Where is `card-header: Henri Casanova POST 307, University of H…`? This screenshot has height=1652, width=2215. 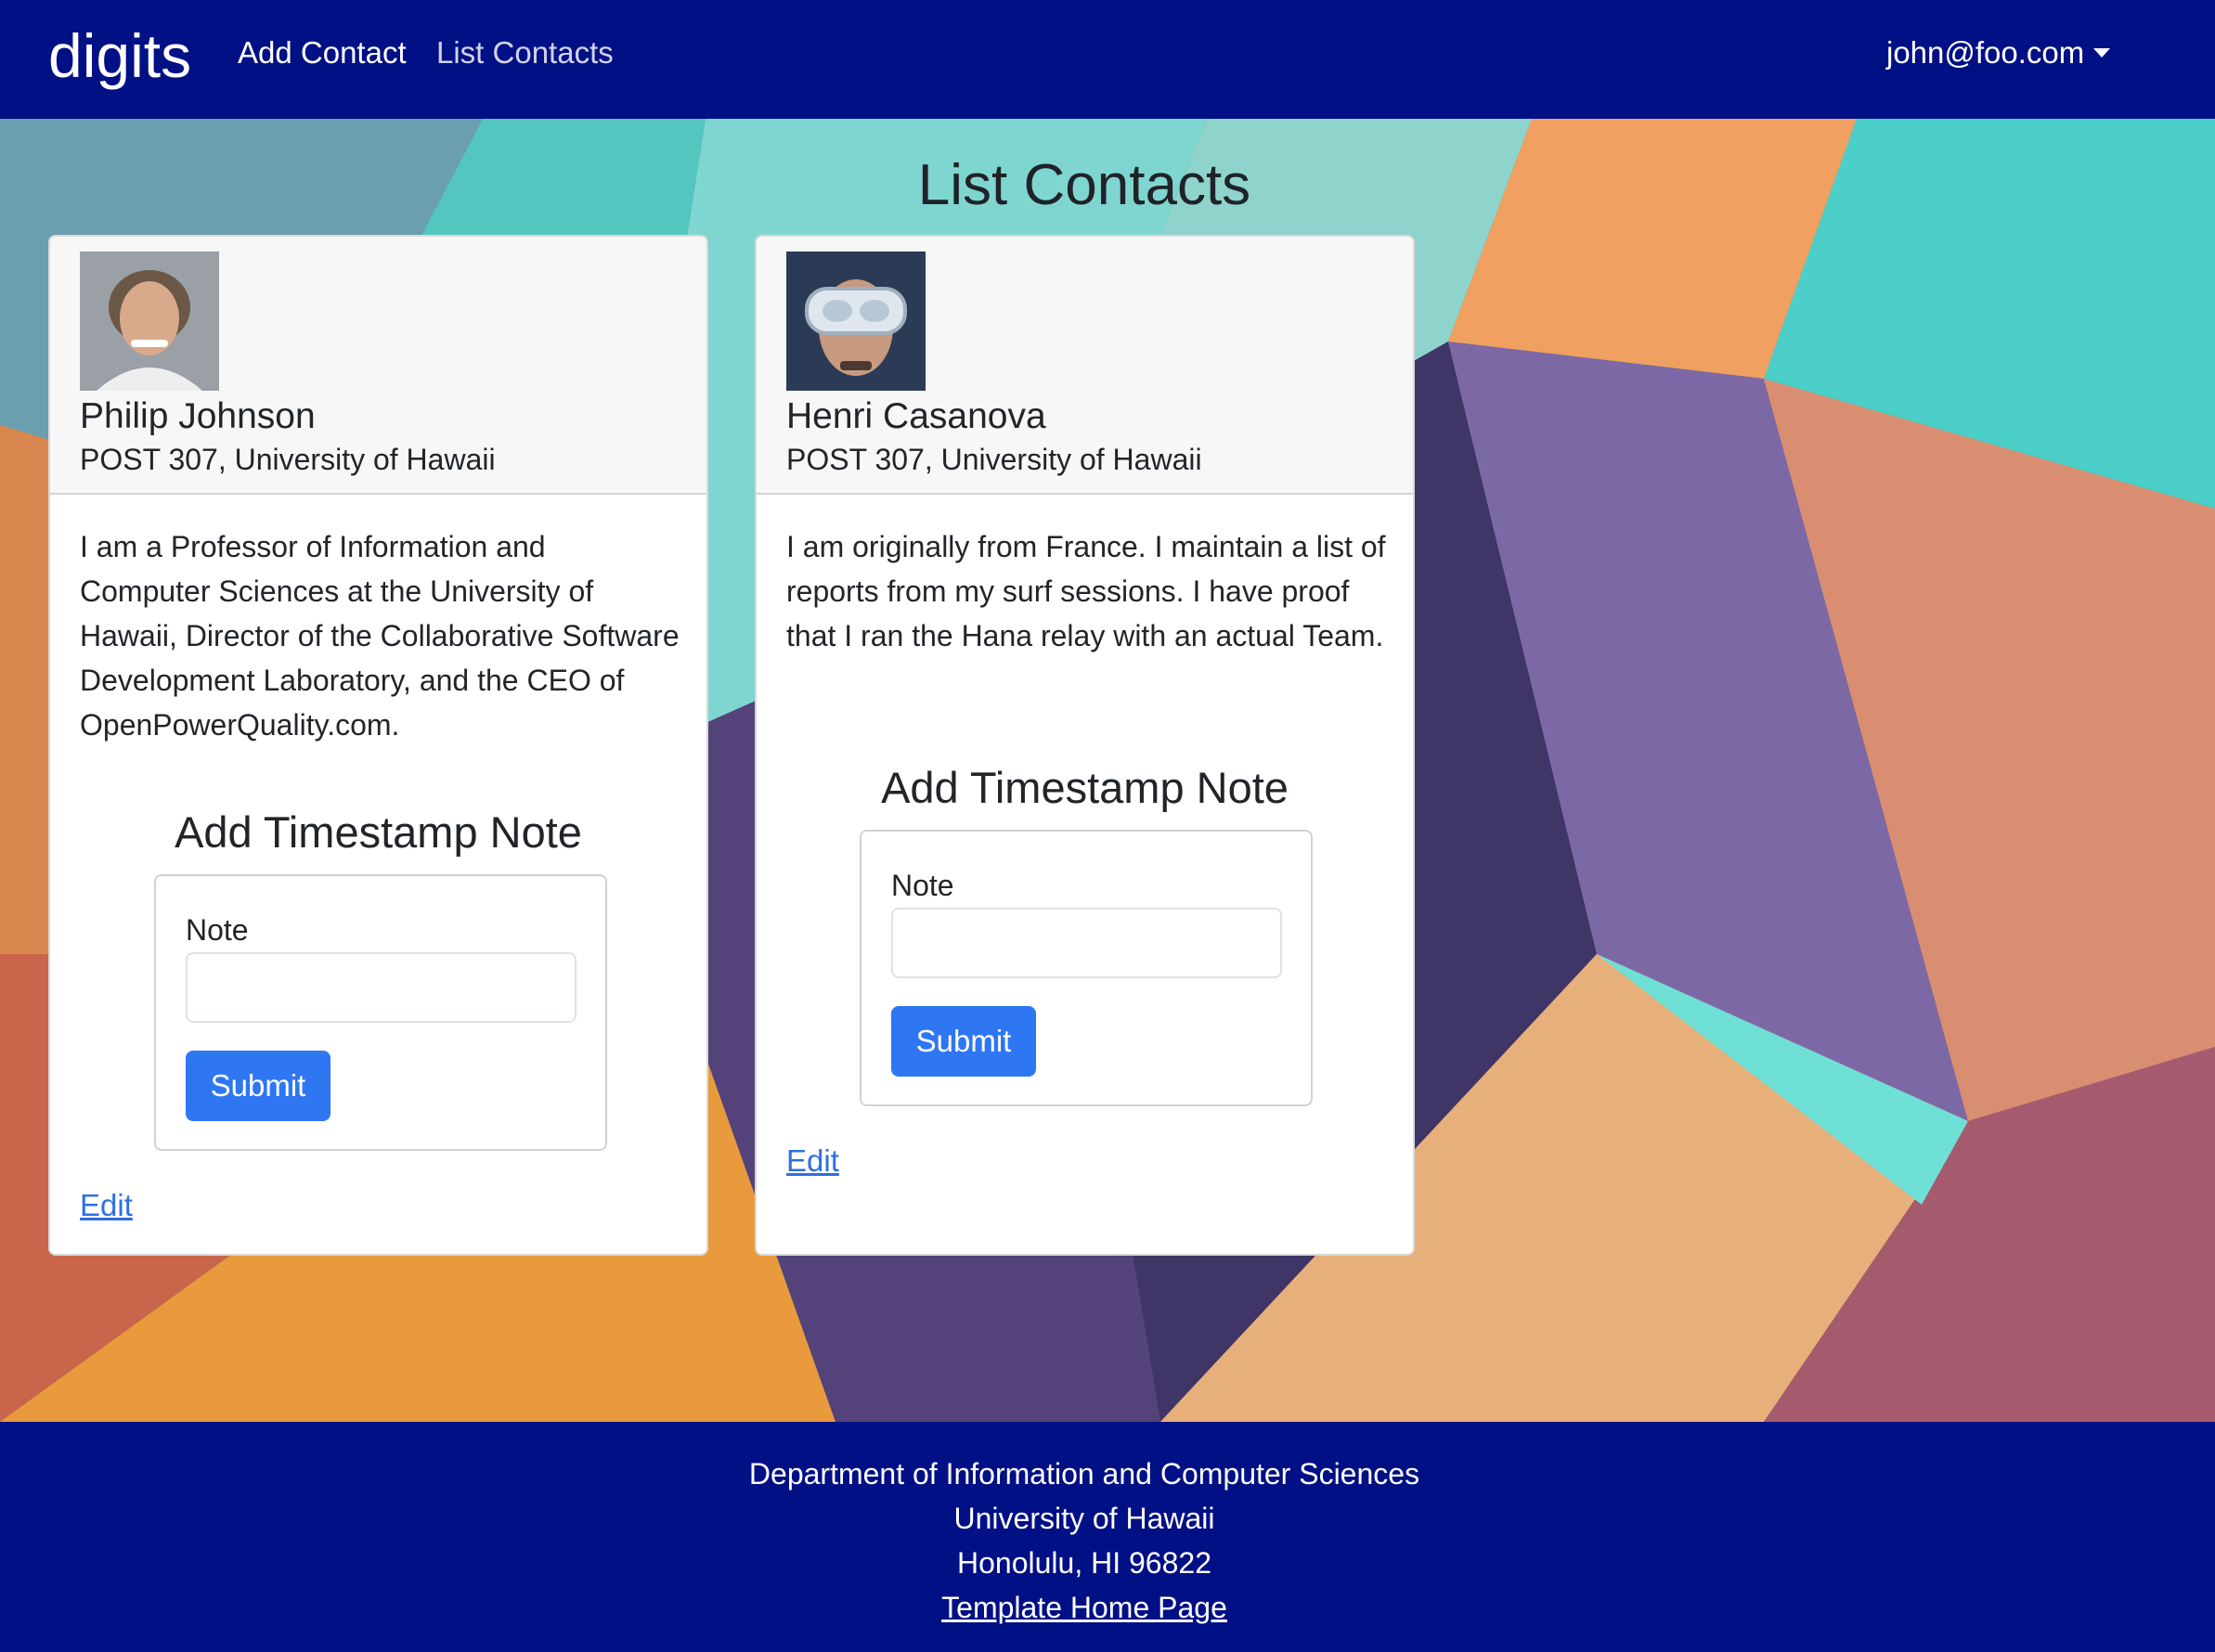 card-header: Henri Casanova POST 307, University of H… is located at coordinates (1085, 366).